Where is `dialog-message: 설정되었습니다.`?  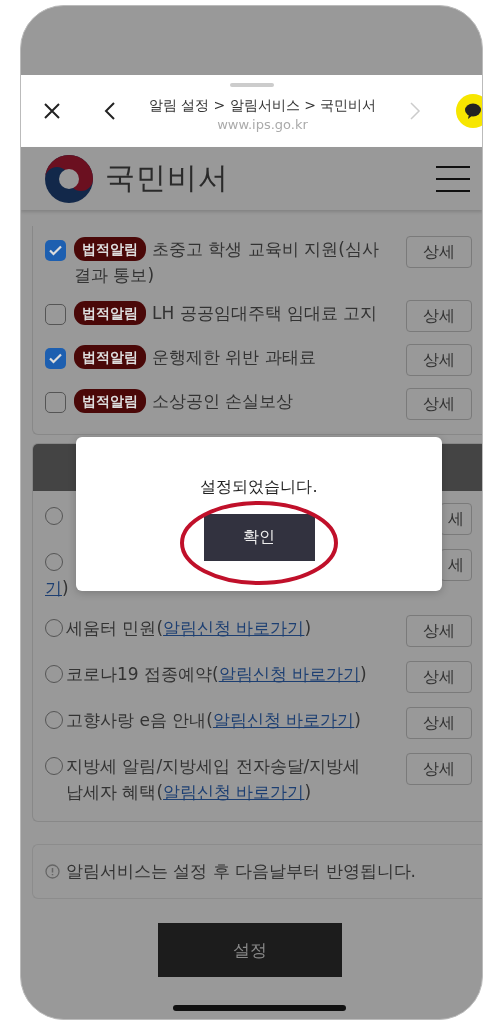 dialog-message: 설정되었습니다. is located at coordinates (259, 487).